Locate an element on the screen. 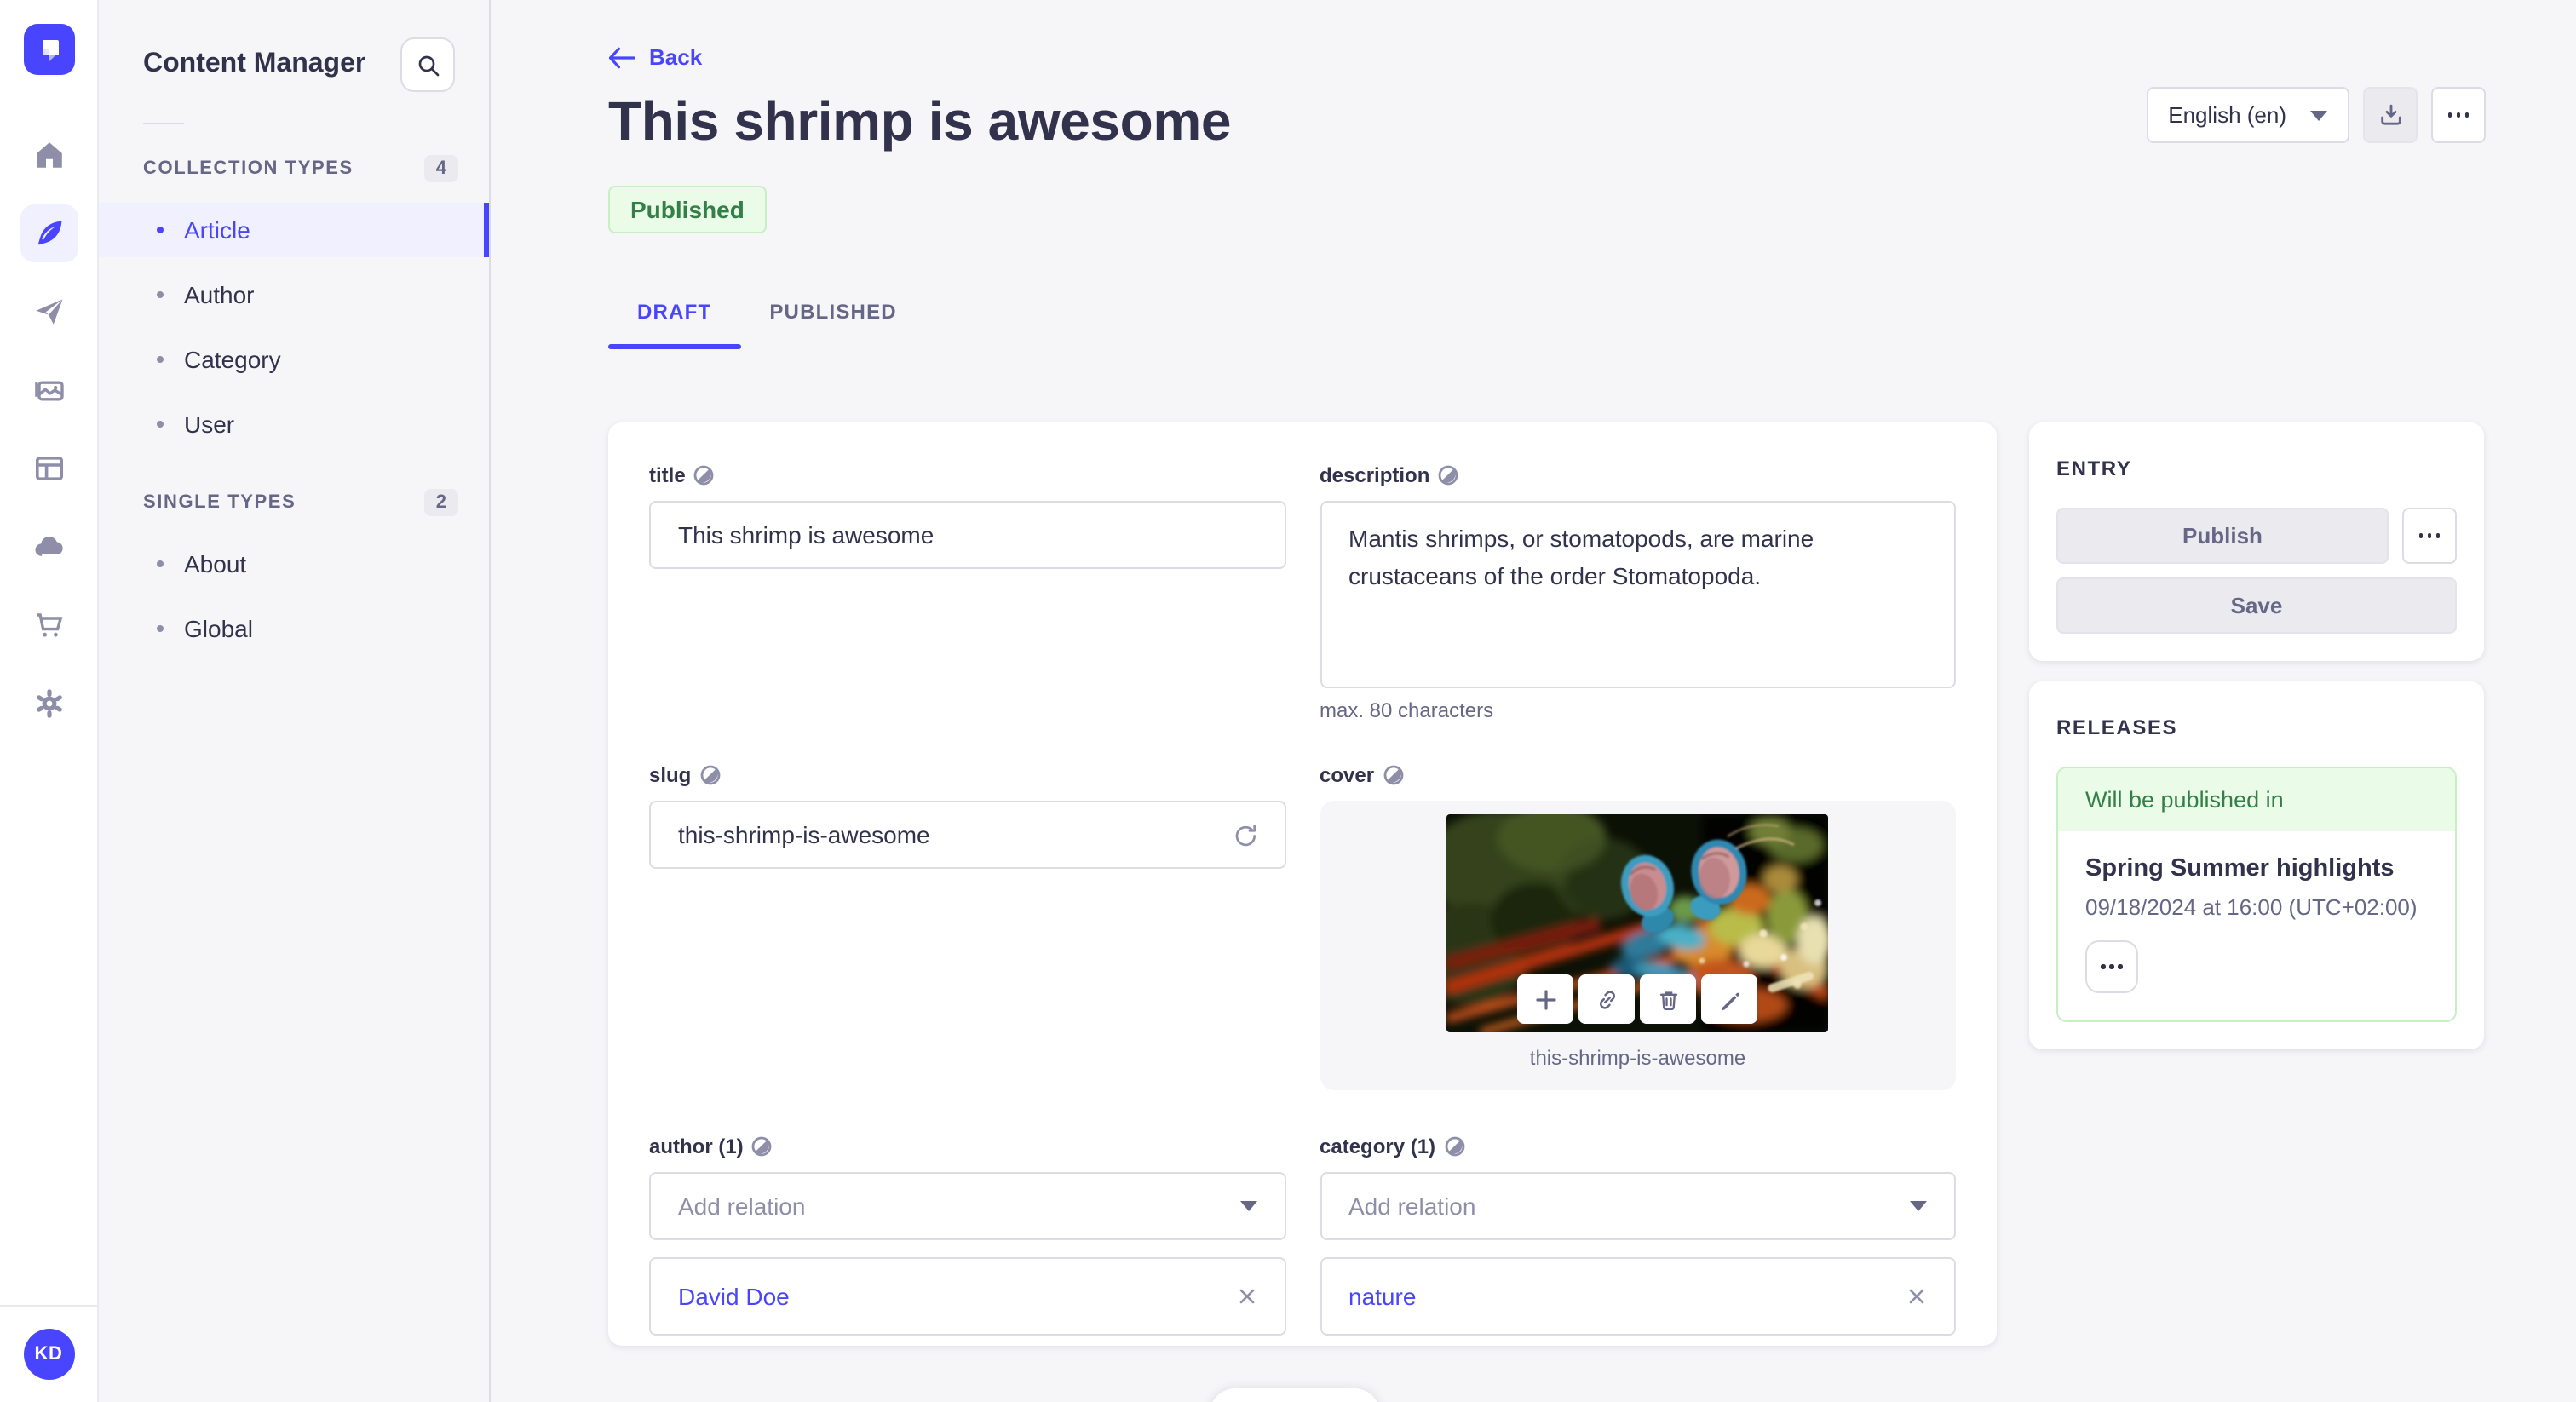 The image size is (2576, 1402). regenerate-icon is located at coordinates (1243, 835).